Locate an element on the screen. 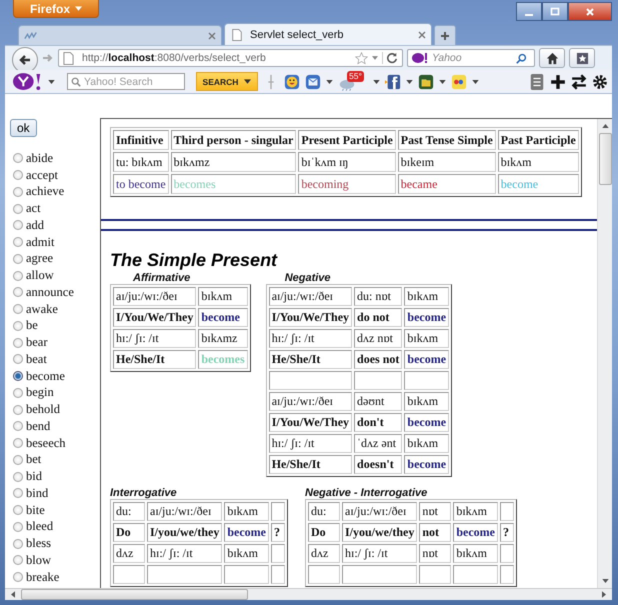  settings-icon is located at coordinates (600, 82).